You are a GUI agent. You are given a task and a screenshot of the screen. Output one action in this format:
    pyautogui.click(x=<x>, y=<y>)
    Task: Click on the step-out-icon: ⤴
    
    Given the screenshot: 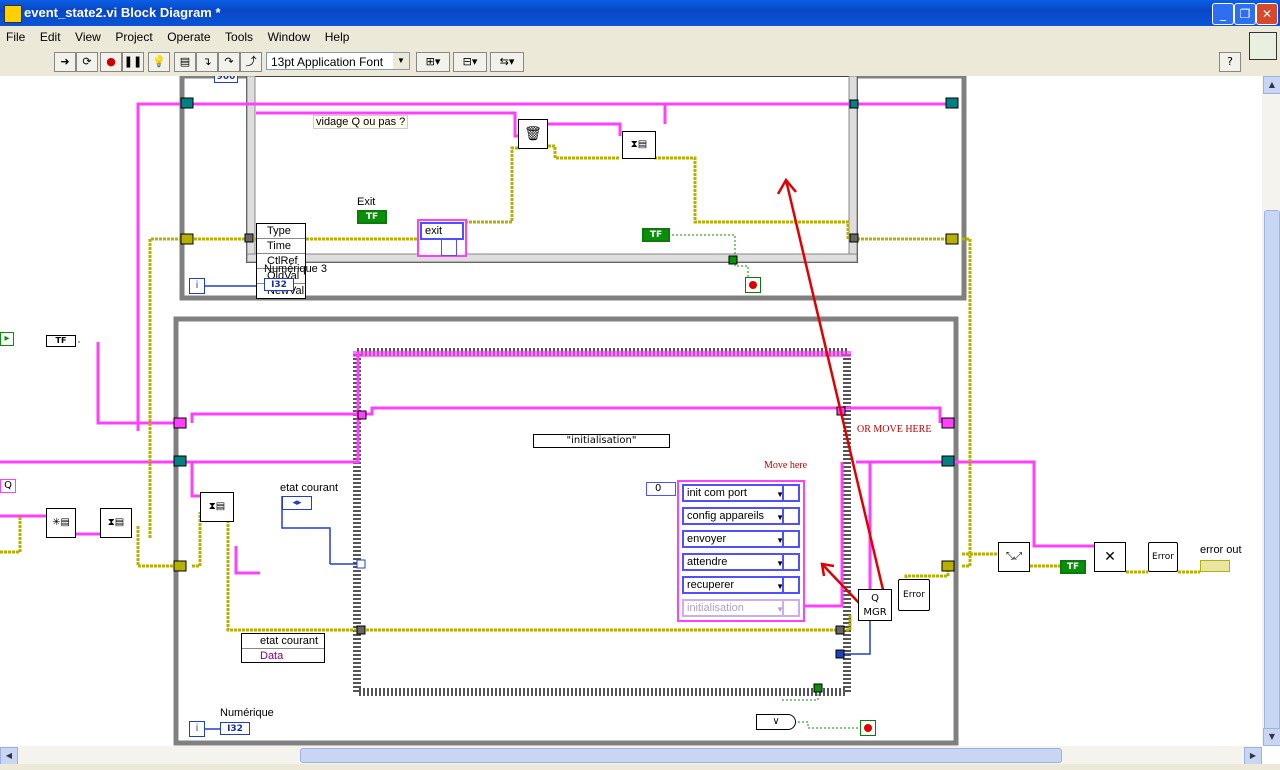 What is the action you would take?
    pyautogui.click(x=251, y=62)
    